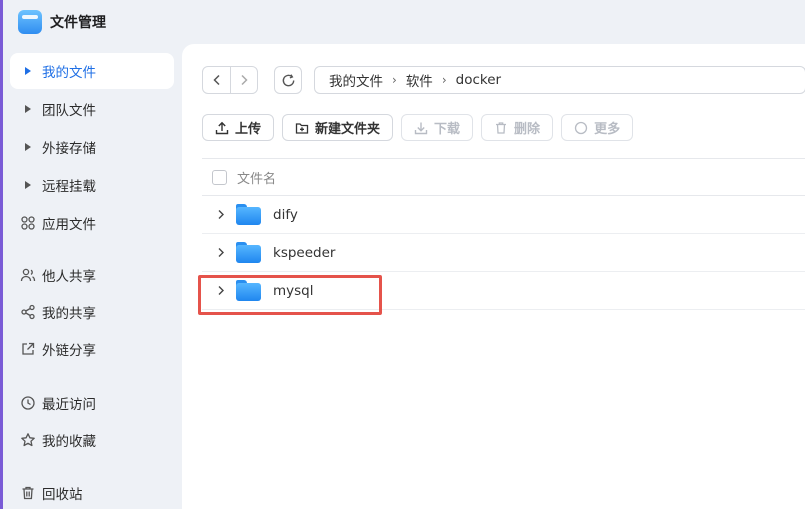  I want to click on delete-label: 删除, so click(527, 129).